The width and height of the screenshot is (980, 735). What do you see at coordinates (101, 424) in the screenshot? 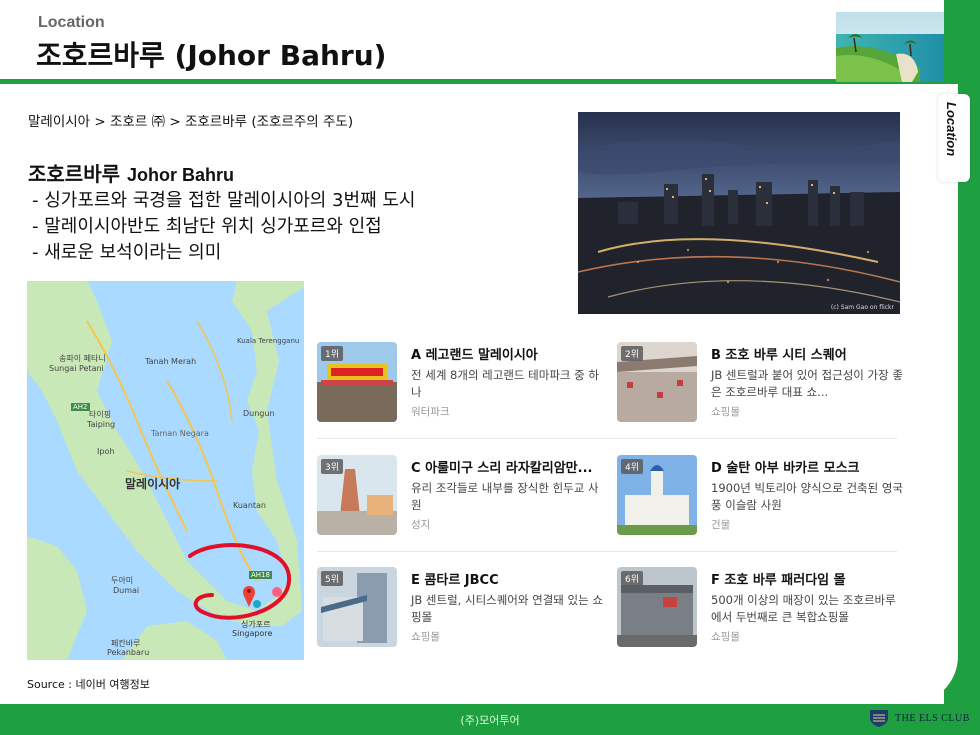
I see `map-label: Taiping` at bounding box center [101, 424].